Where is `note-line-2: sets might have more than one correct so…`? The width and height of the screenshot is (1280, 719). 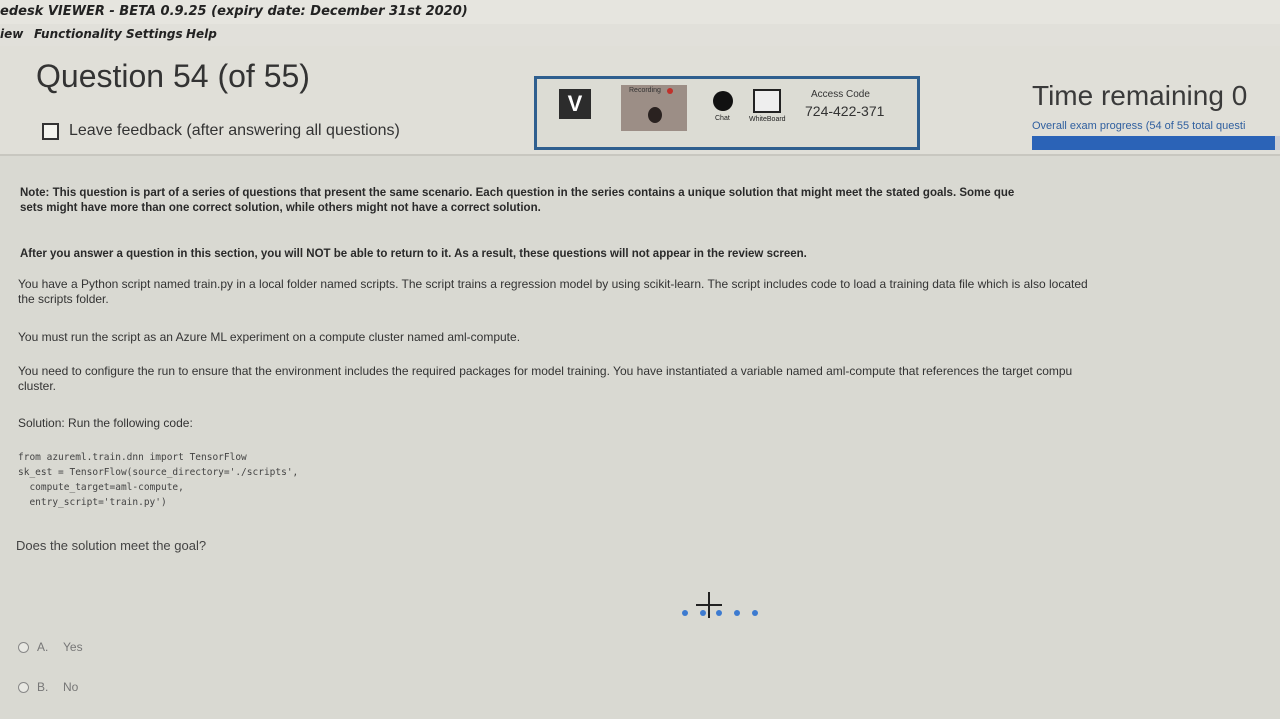
note-line-2: sets might have more than one correct so… is located at coordinates (280, 208).